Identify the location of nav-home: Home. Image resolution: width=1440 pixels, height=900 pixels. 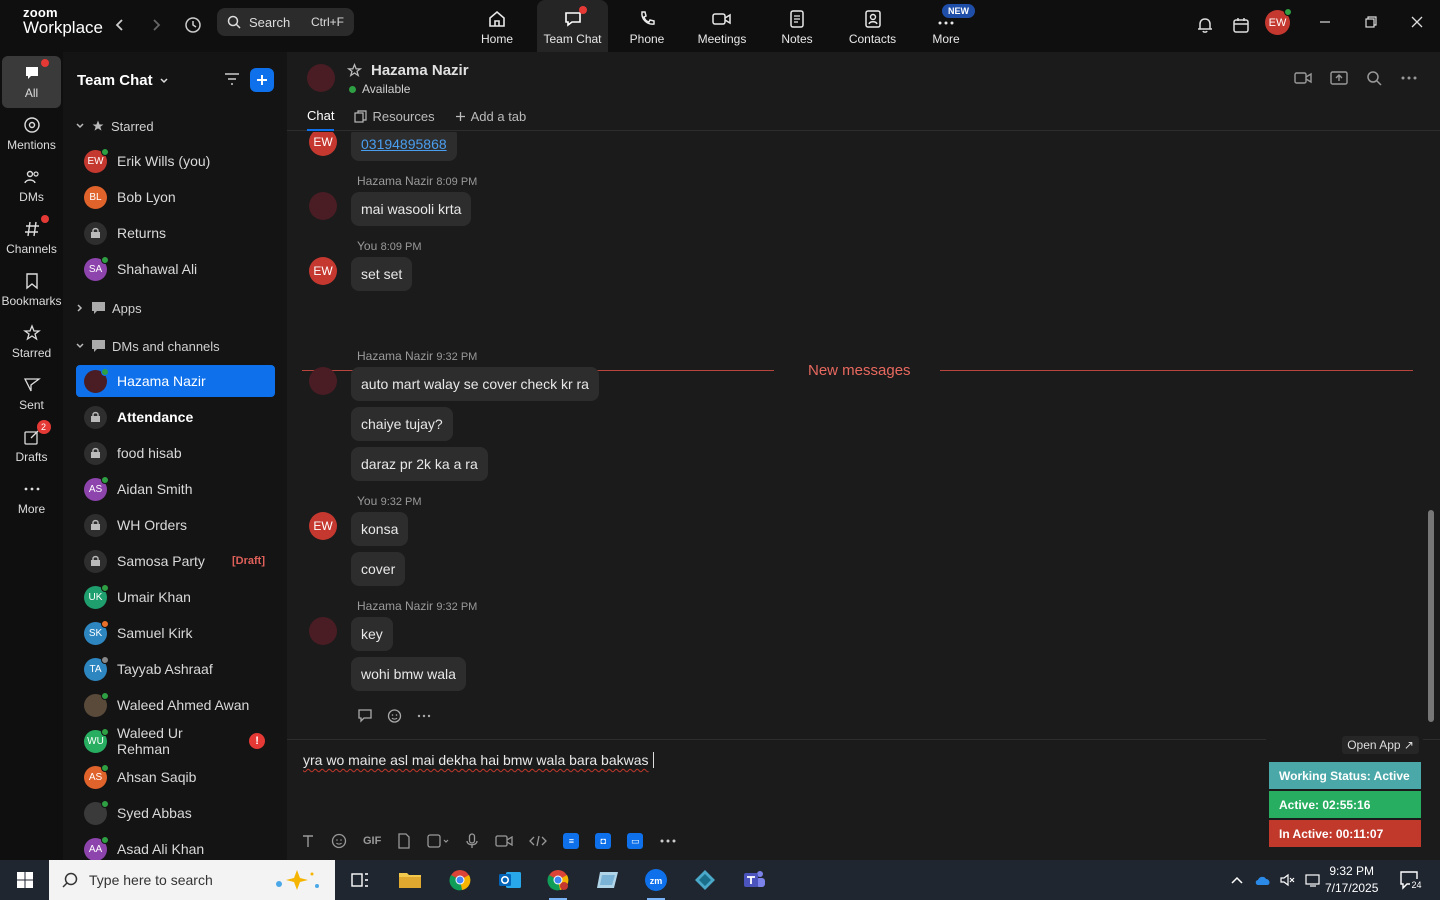
(497, 26).